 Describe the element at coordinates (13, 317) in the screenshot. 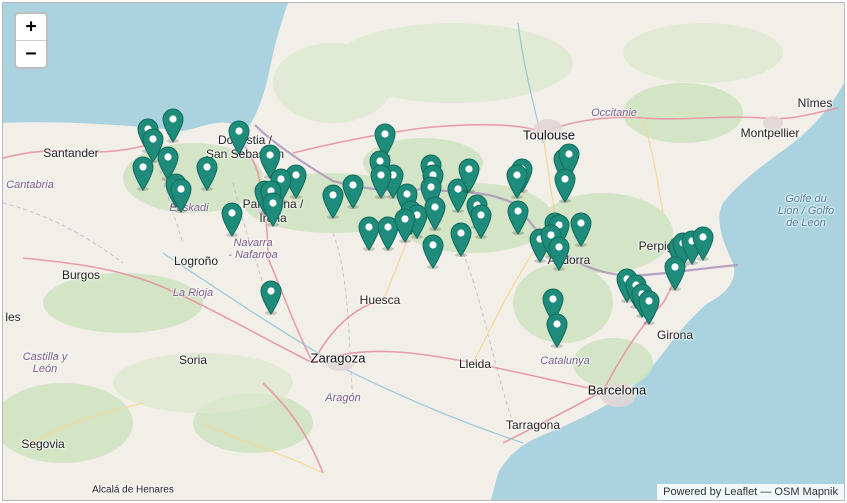

I see `label-les: les` at that location.